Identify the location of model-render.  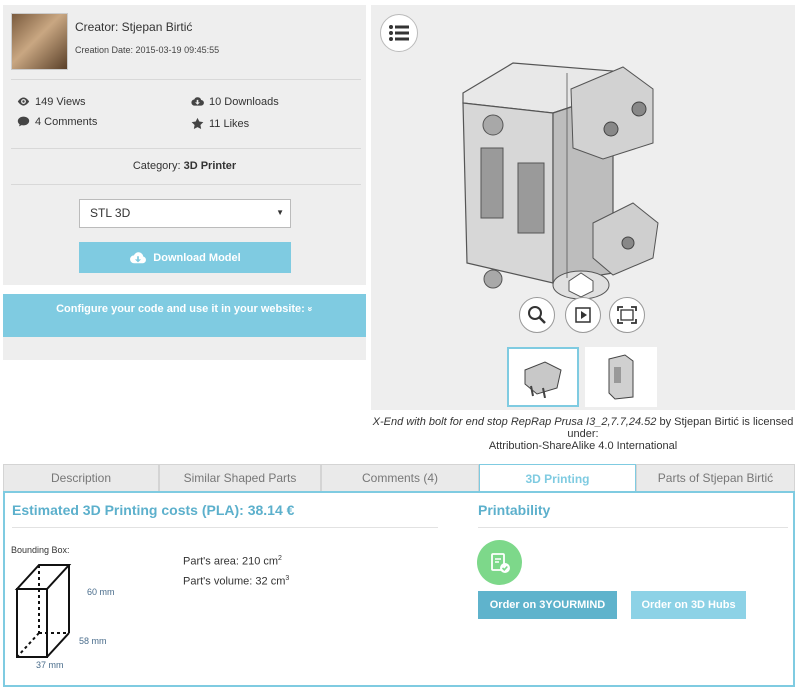
(560, 181).